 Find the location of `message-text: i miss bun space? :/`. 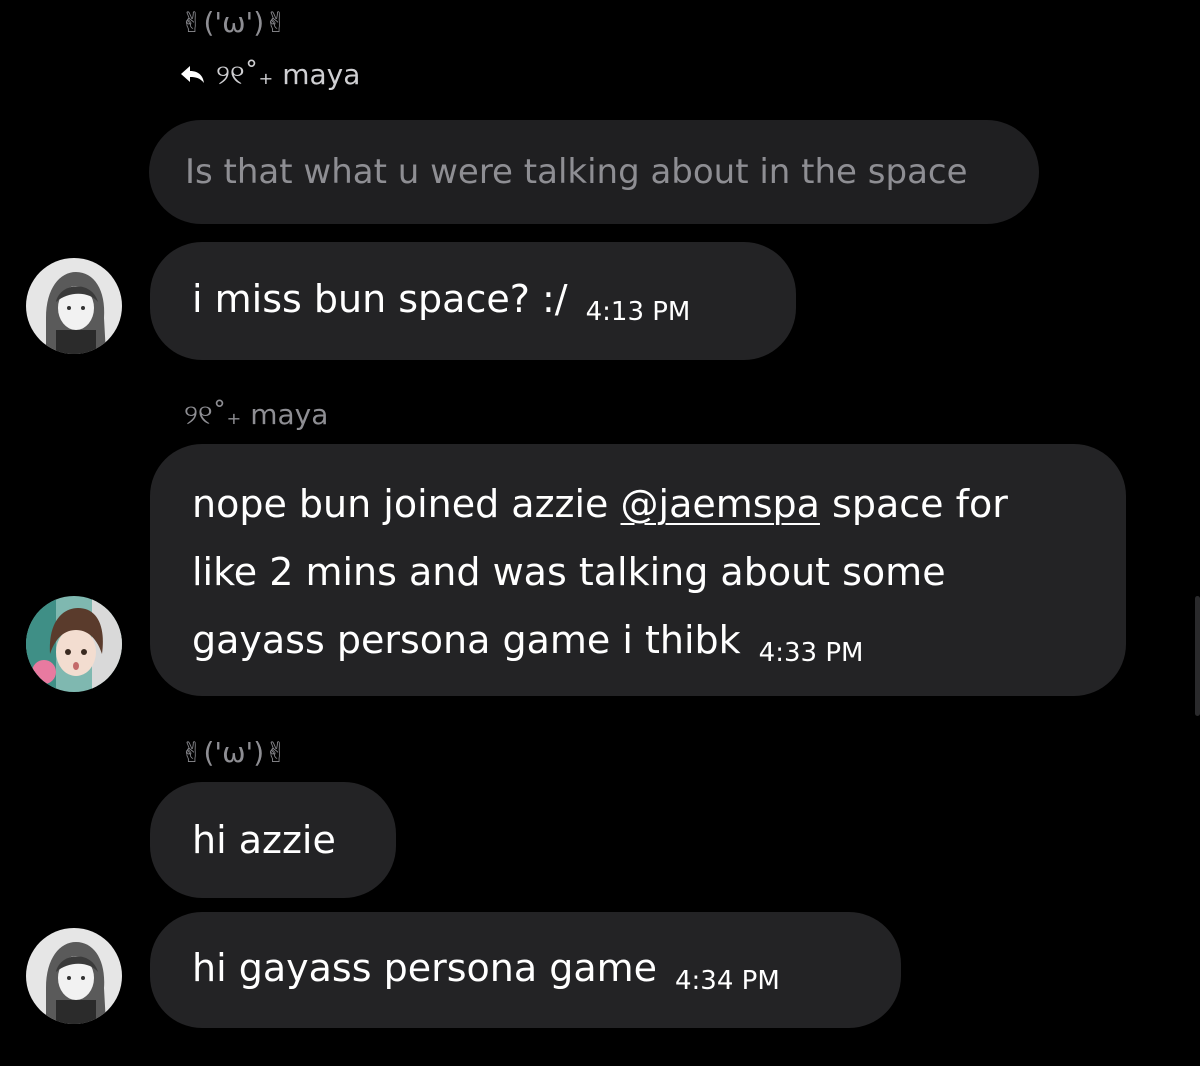

message-text: i miss bun space? :/ is located at coordinates (380, 299).